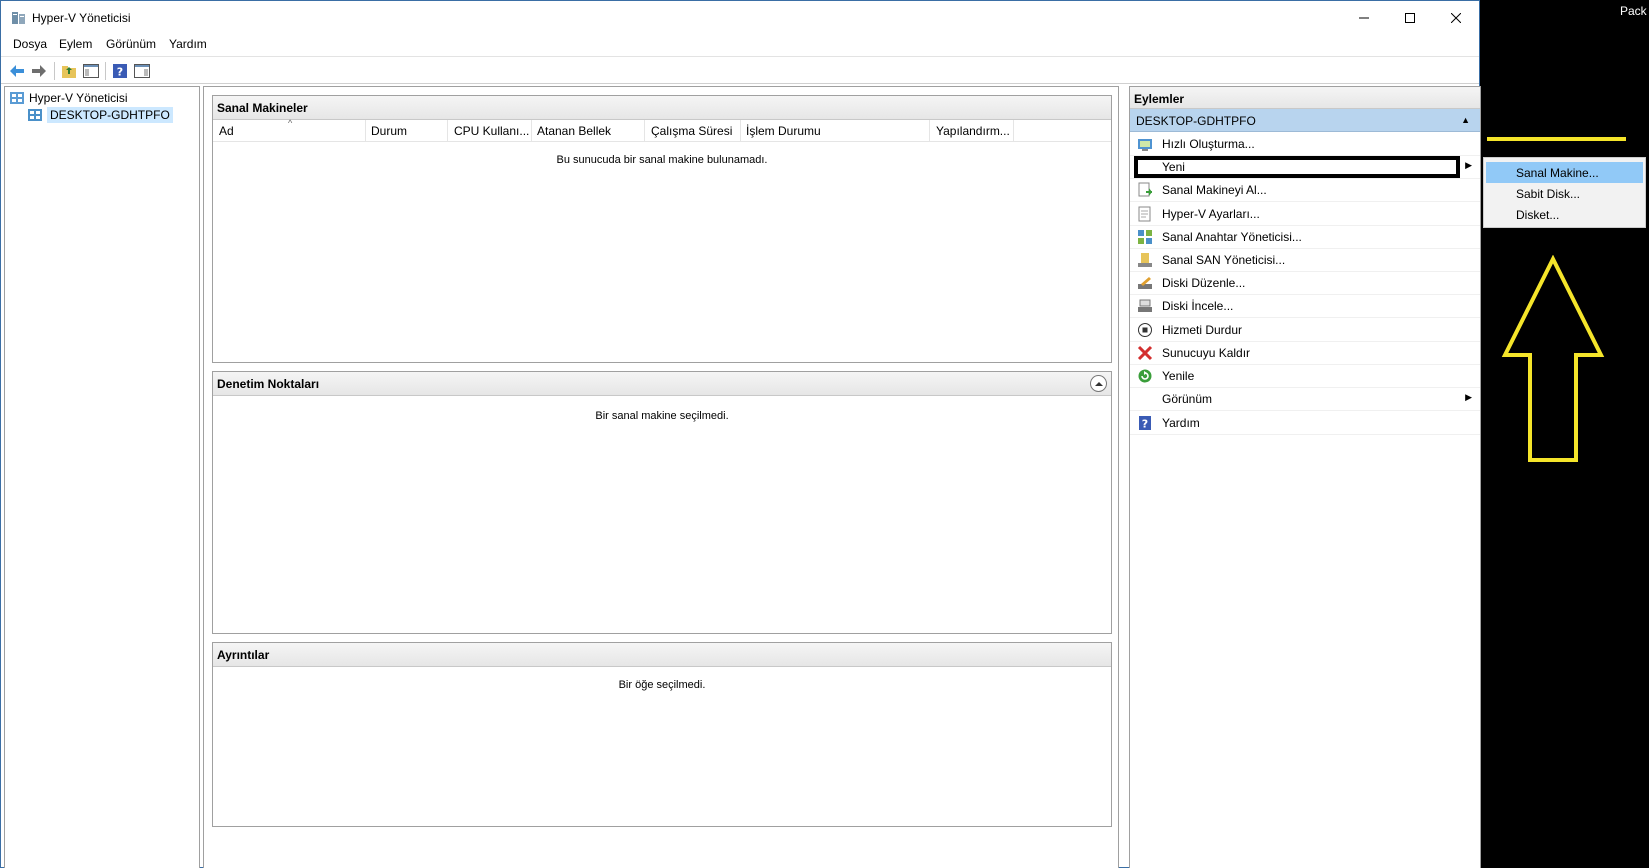 This screenshot has width=1649, height=868. What do you see at coordinates (1145, 237) in the screenshot?
I see `virtual-switch-icon` at bounding box center [1145, 237].